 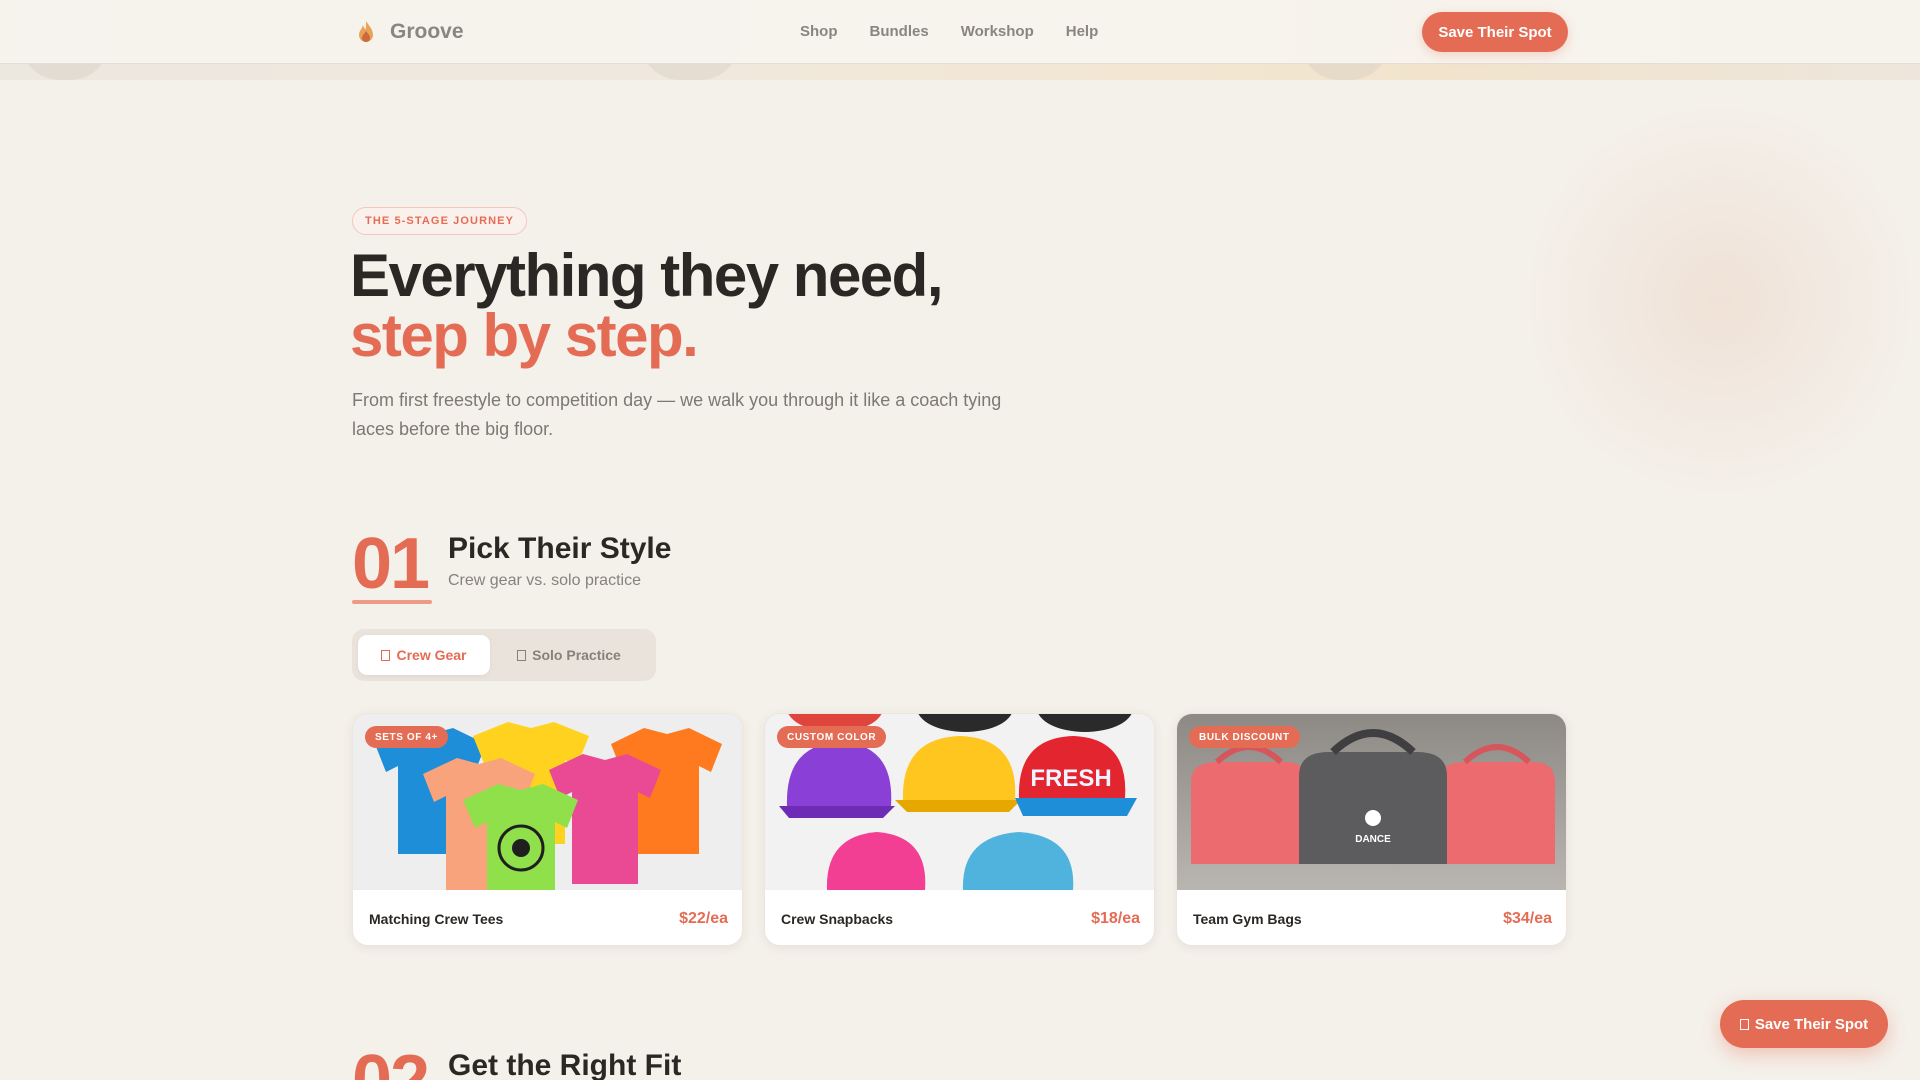 I want to click on floating-cta-label: Save Their Spot, so click(x=1811, y=1024).